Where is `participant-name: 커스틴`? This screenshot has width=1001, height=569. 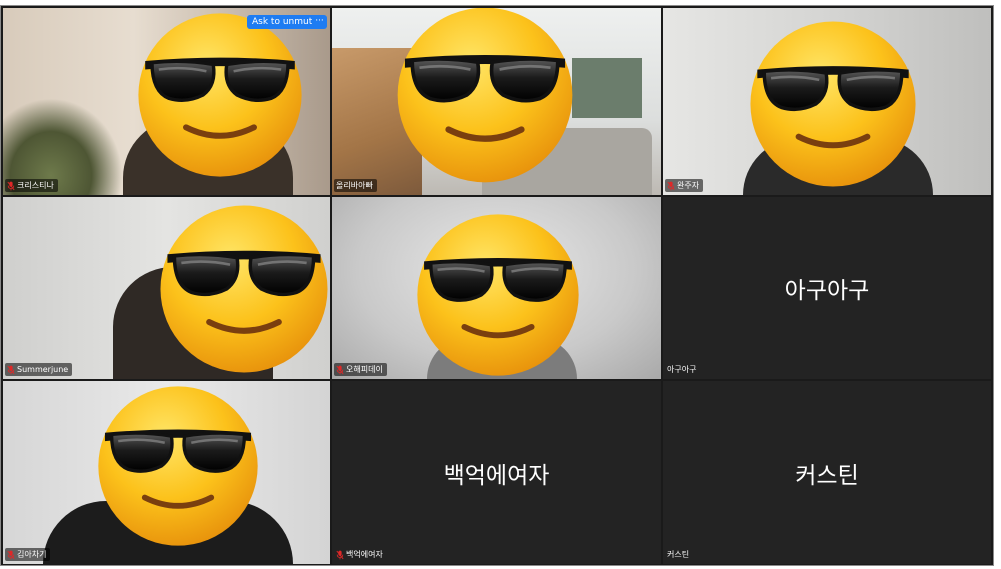
participant-name: 커스틴 is located at coordinates (678, 554).